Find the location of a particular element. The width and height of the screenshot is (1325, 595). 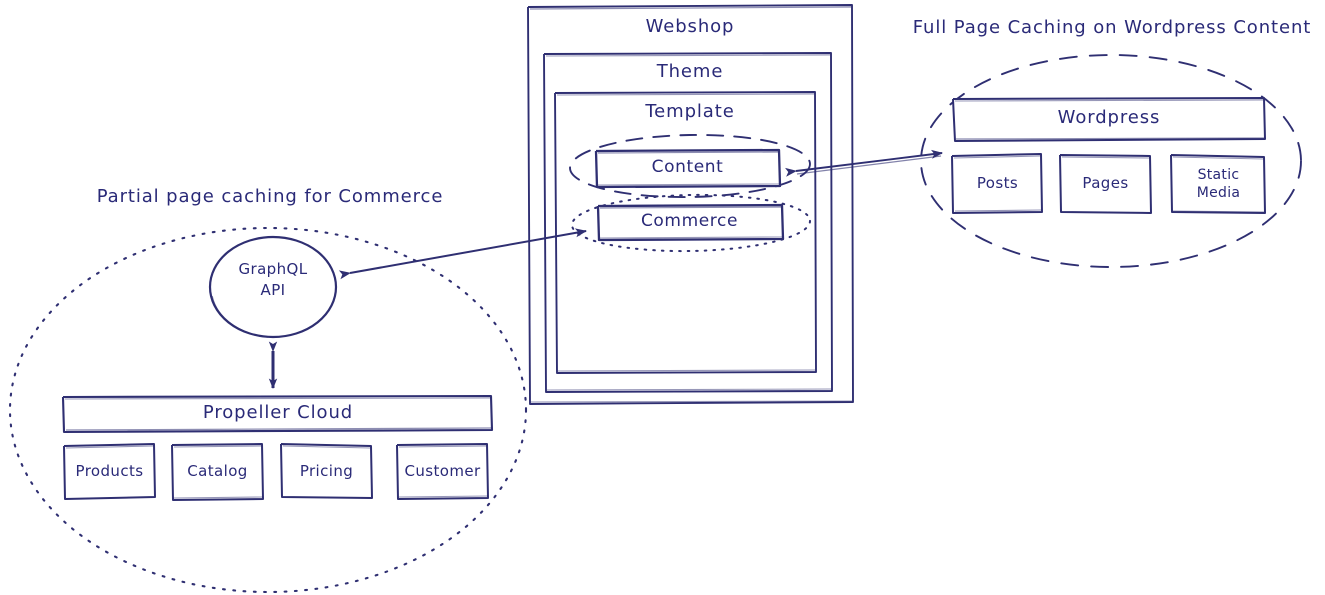

customer-box is located at coordinates (442, 471).